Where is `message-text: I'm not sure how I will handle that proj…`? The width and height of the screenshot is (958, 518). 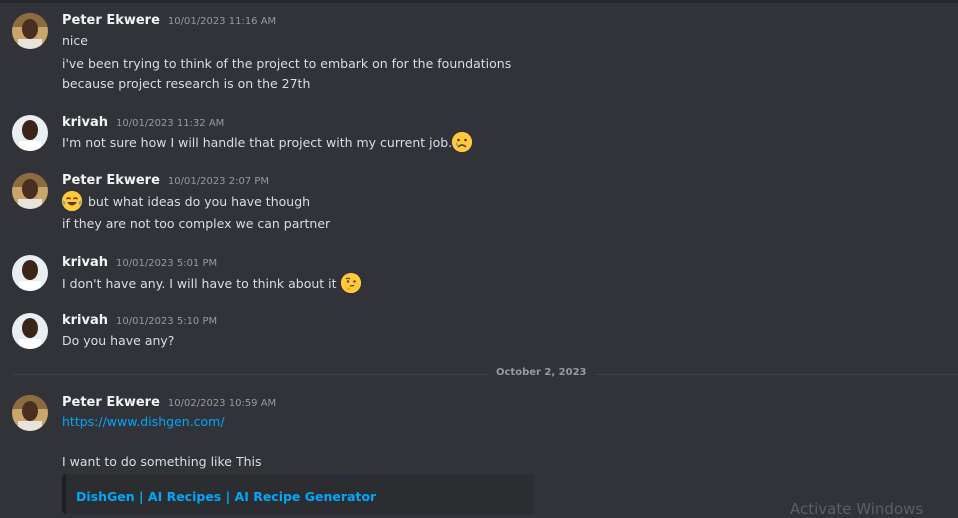
message-text: I'm not sure how I will handle that proj… is located at coordinates (257, 142).